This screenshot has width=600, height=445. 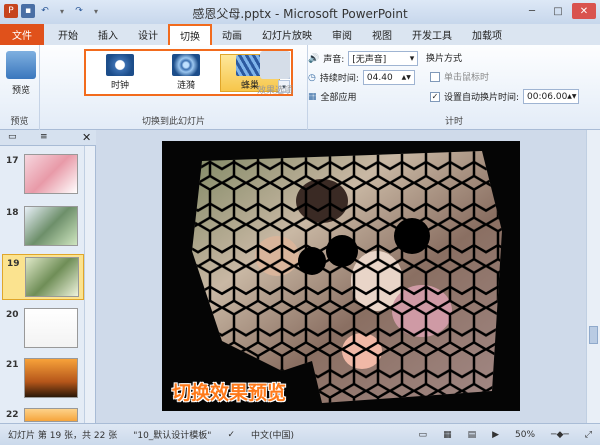 What do you see at coordinates (338, 98) in the screenshot?
I see `apply-all-label: 全部应用` at bounding box center [338, 98].